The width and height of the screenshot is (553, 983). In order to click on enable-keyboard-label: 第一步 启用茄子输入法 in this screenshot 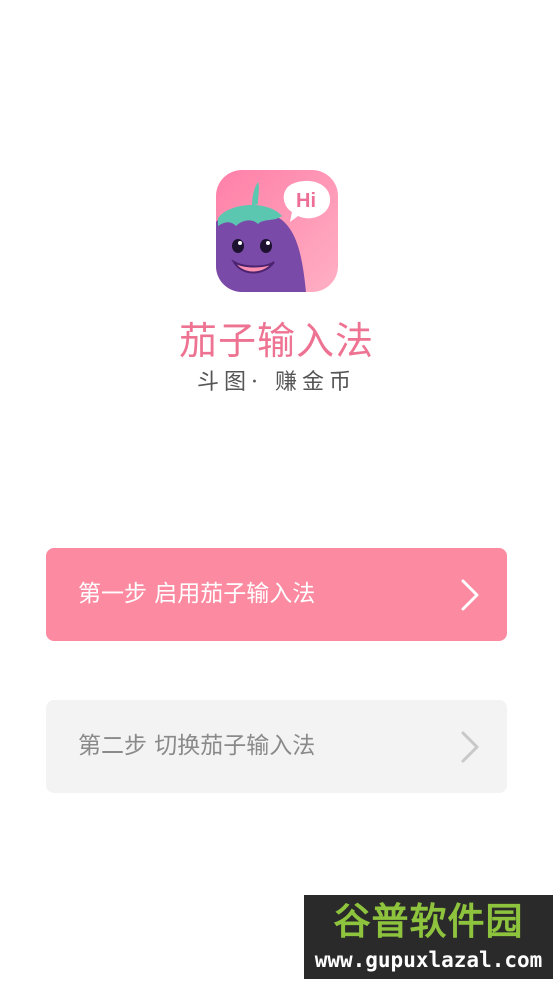, I will do `click(197, 594)`.